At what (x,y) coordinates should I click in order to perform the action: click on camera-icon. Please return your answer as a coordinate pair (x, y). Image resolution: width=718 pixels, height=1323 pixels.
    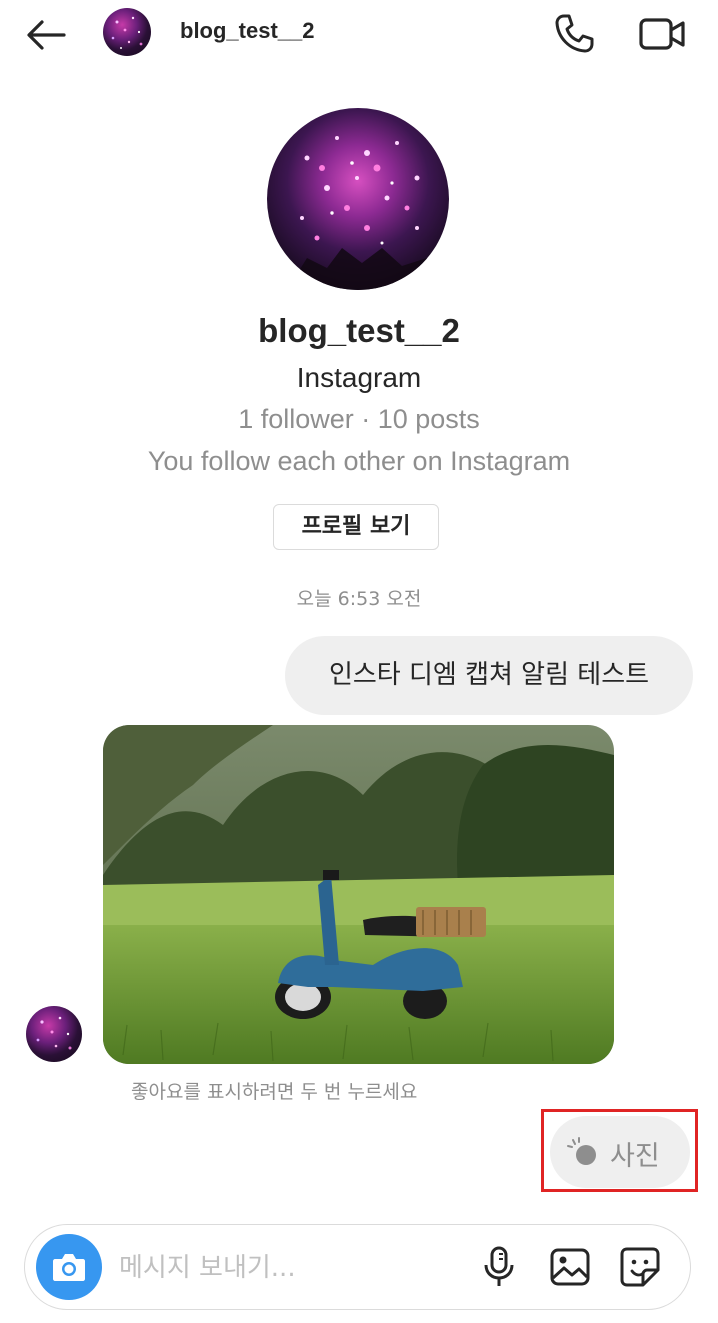
    Looking at the image, I should click on (69, 1267).